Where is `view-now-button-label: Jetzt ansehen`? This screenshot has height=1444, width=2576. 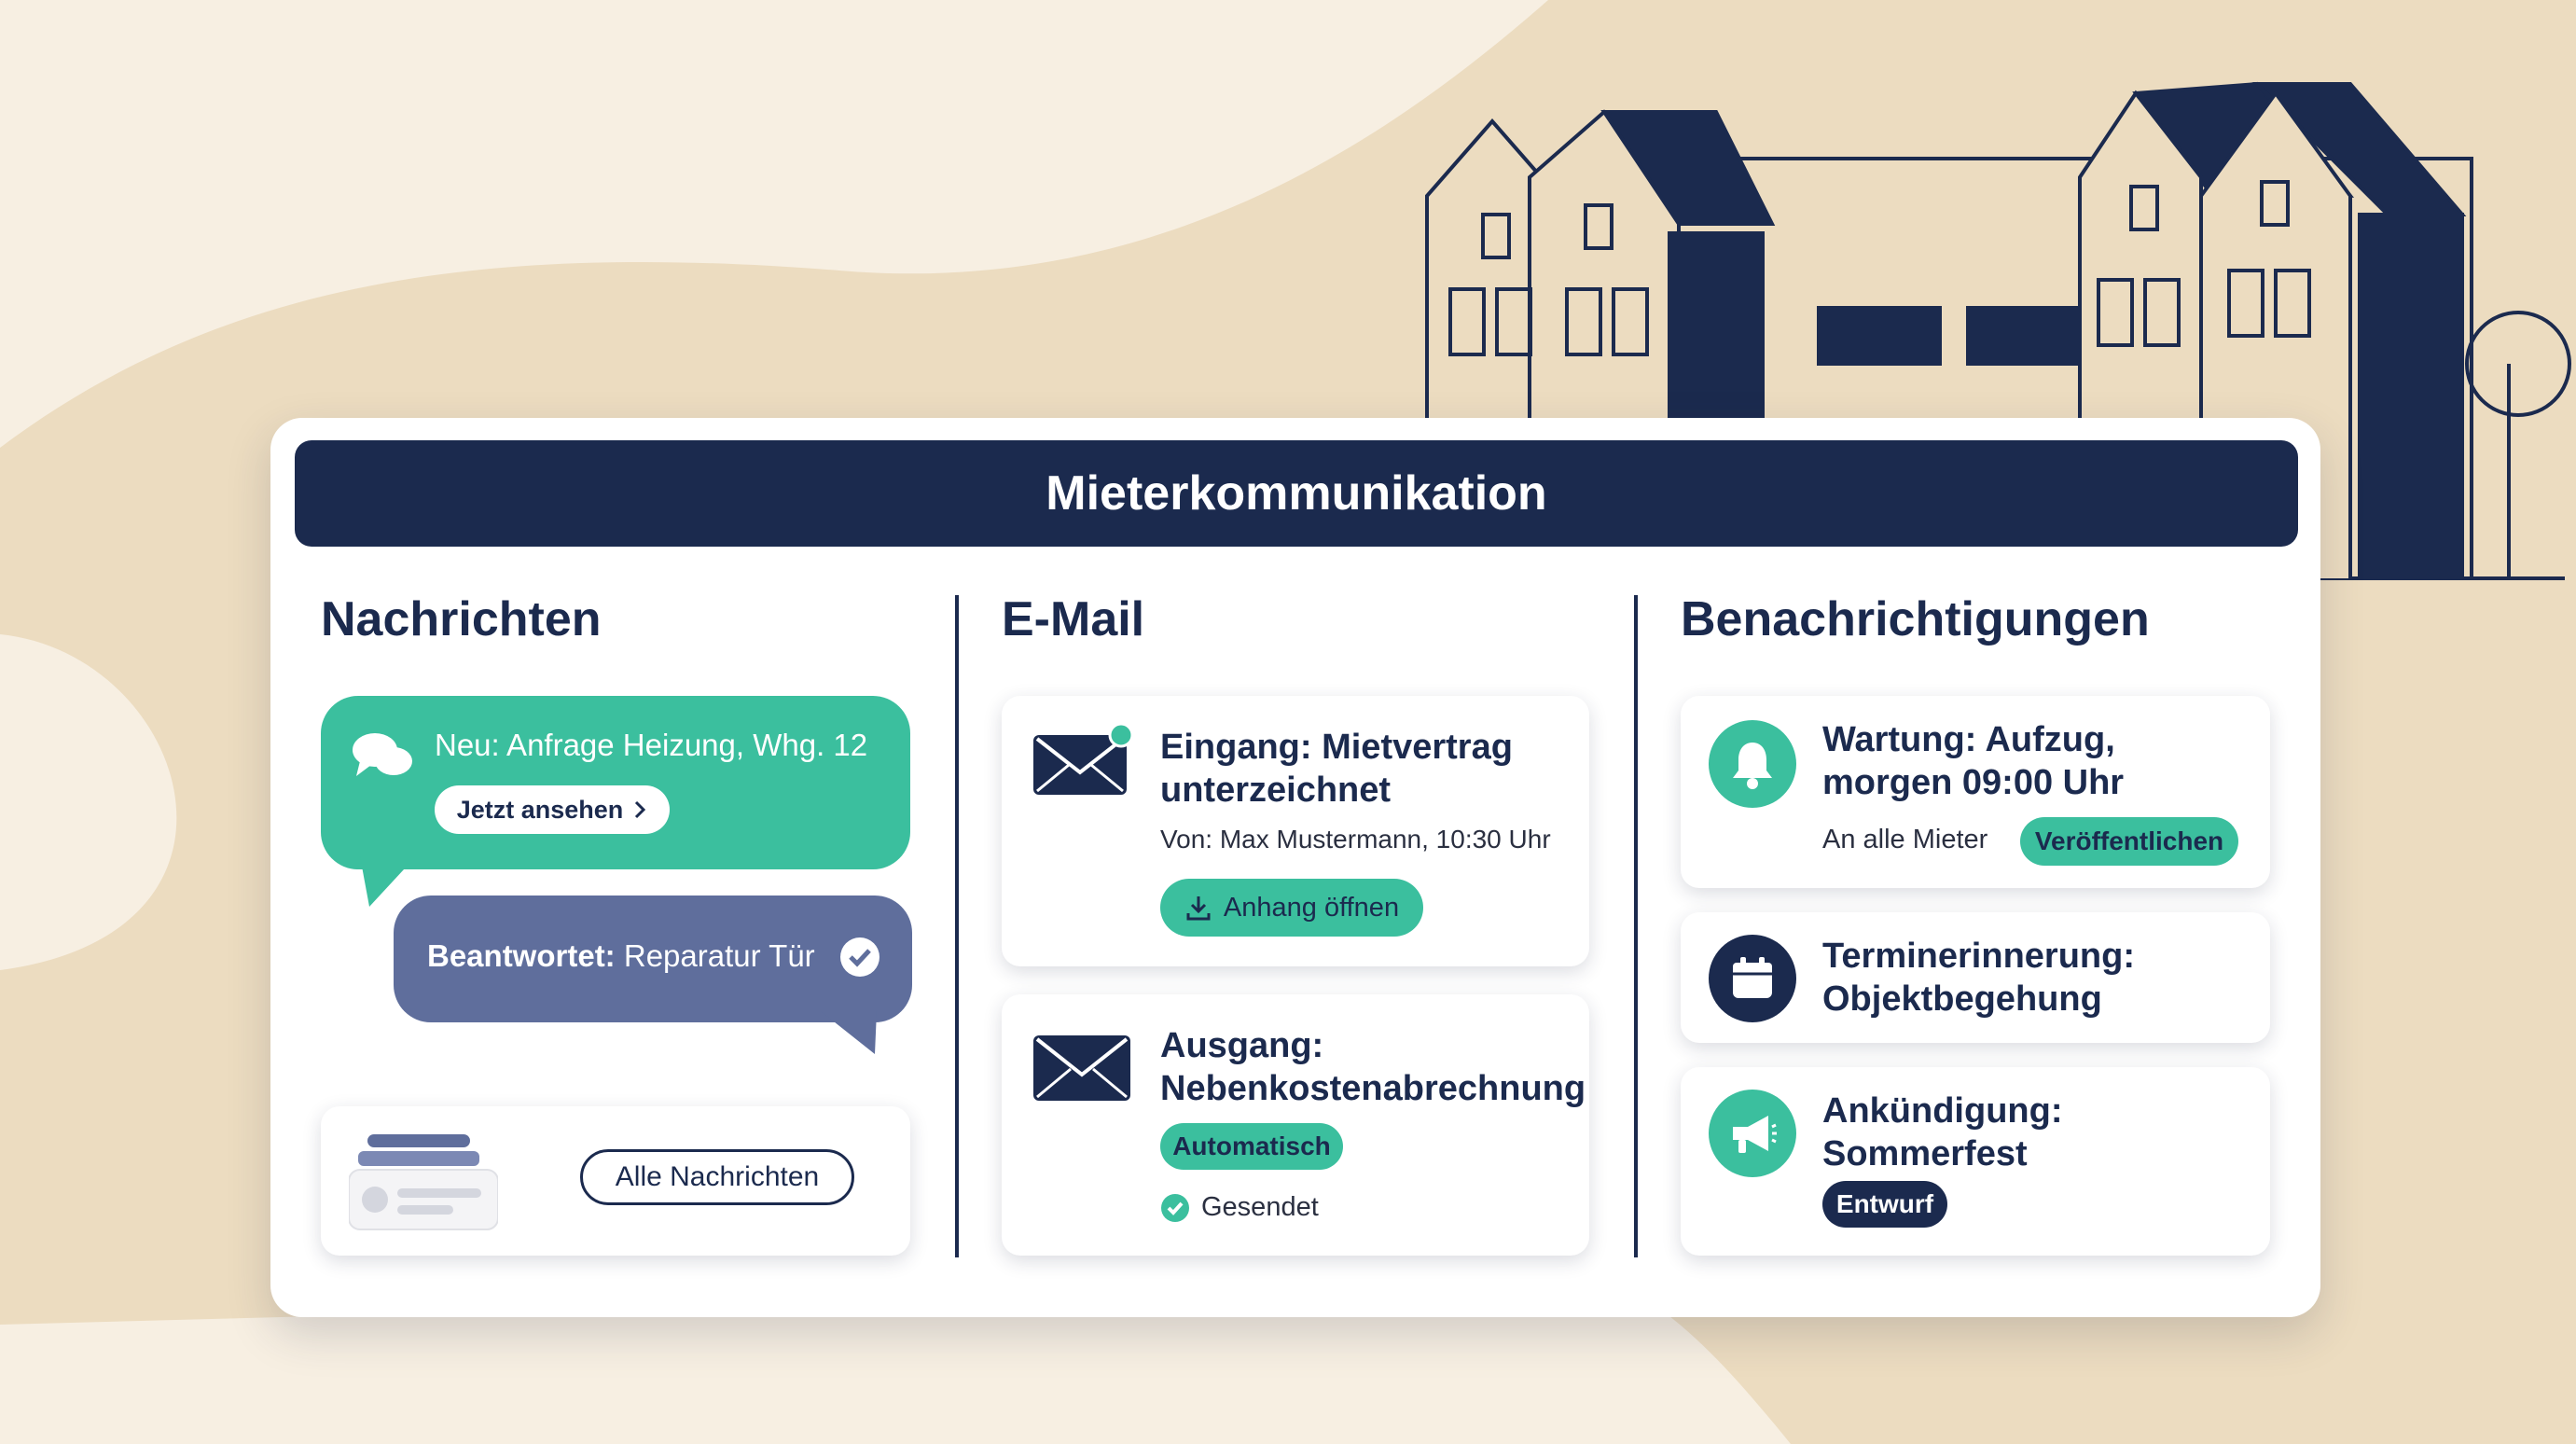 view-now-button-label: Jetzt ansehen is located at coordinates (540, 809).